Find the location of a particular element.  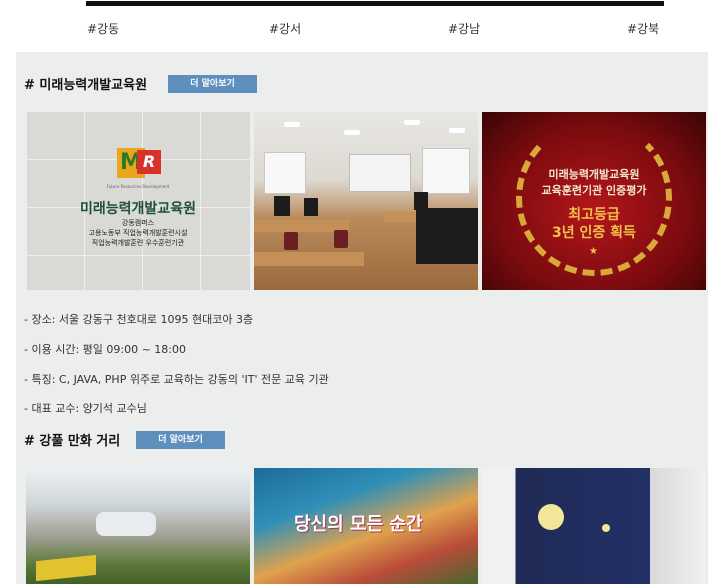

sign-logo-subtitle: Future Resources Development is located at coordinates (138, 186).